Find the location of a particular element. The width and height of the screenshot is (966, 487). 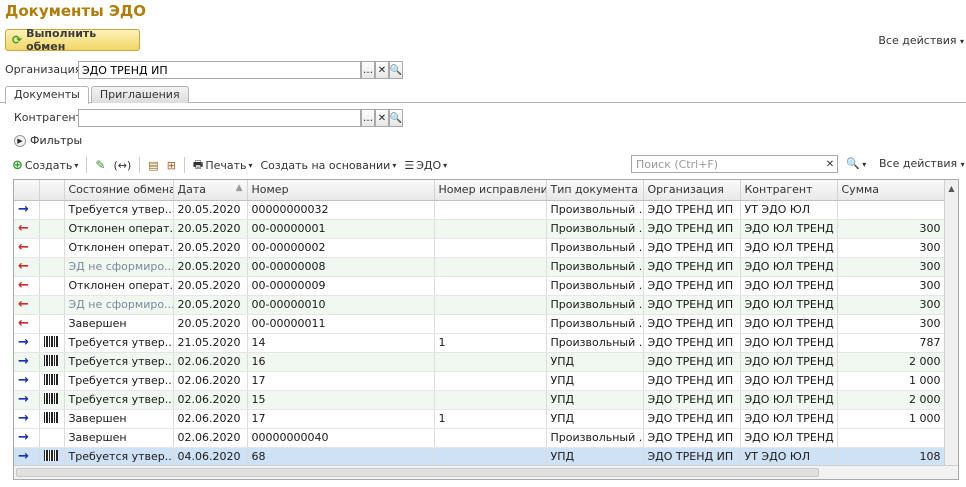

col-fix-number: Номер исправления is located at coordinates (490, 190).